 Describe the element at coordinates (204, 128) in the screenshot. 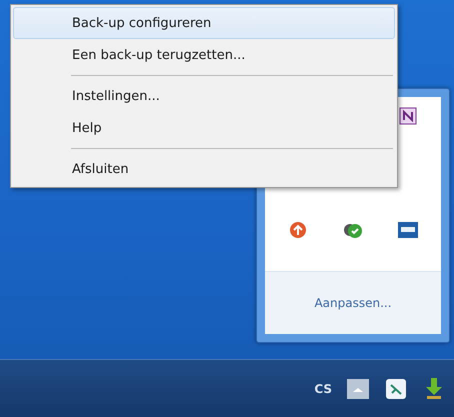

I see `menu-item: Help` at that location.